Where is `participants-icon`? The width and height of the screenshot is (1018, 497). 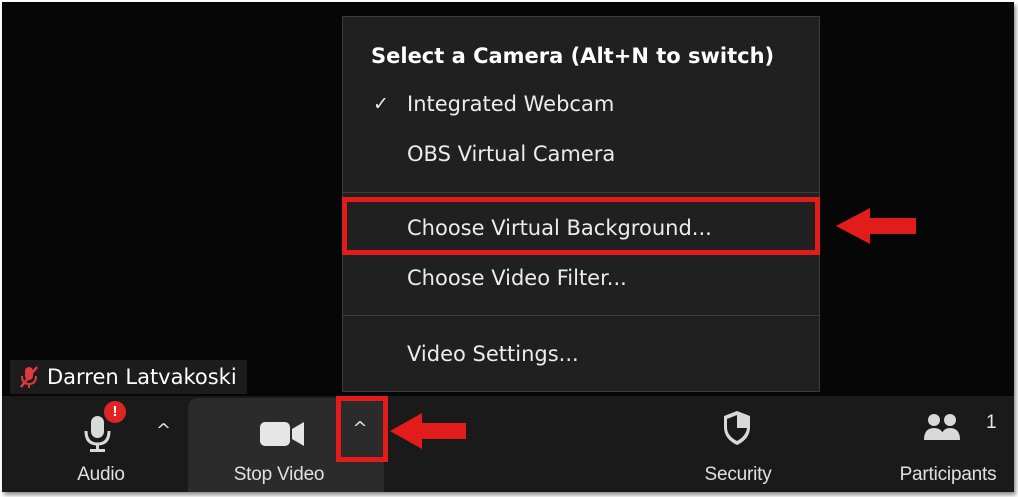 participants-icon is located at coordinates (942, 427).